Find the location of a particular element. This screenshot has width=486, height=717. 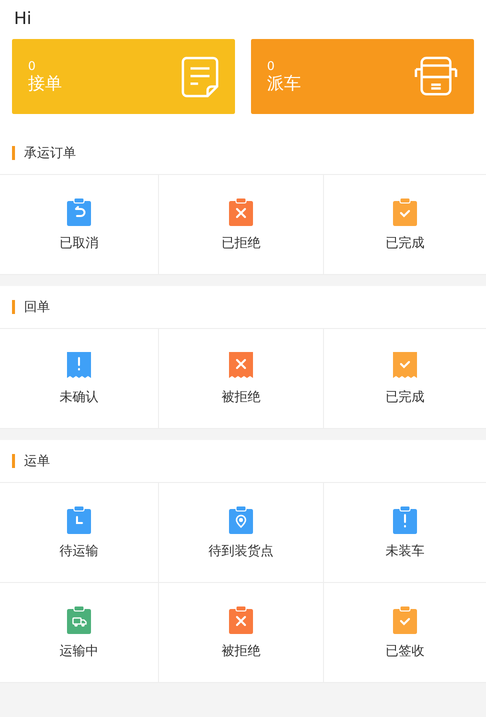

card-label: 接单 is located at coordinates (45, 83).